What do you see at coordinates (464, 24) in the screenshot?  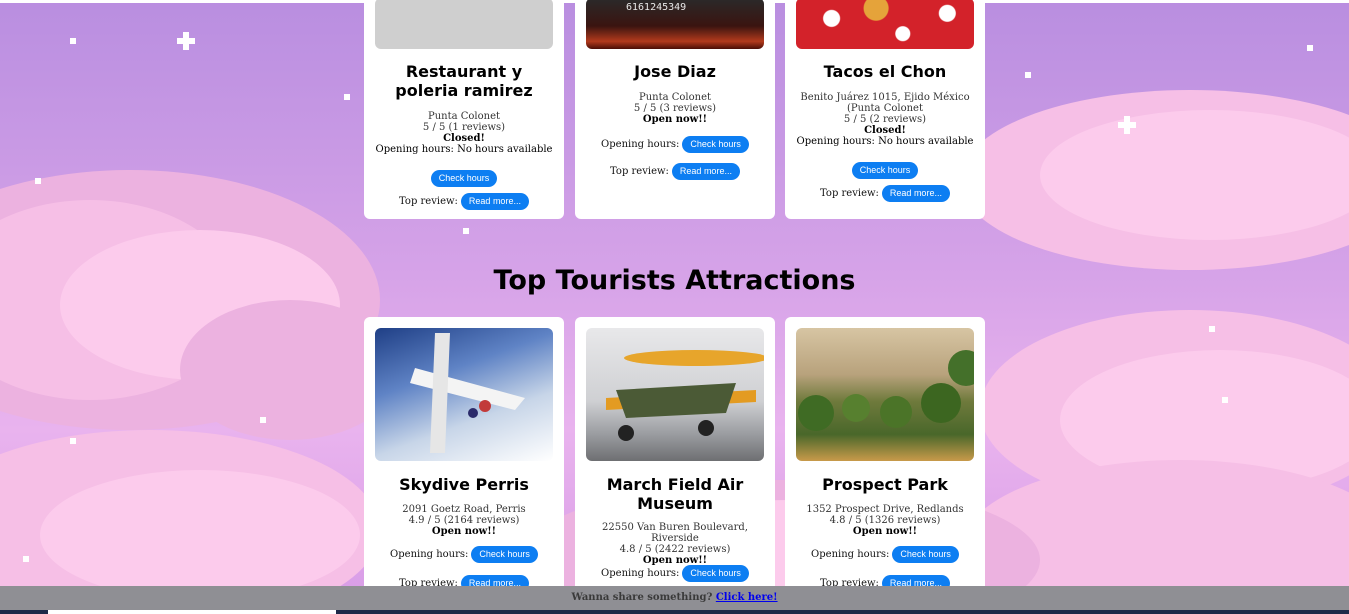 I see `restaurant-image-placeholder` at bounding box center [464, 24].